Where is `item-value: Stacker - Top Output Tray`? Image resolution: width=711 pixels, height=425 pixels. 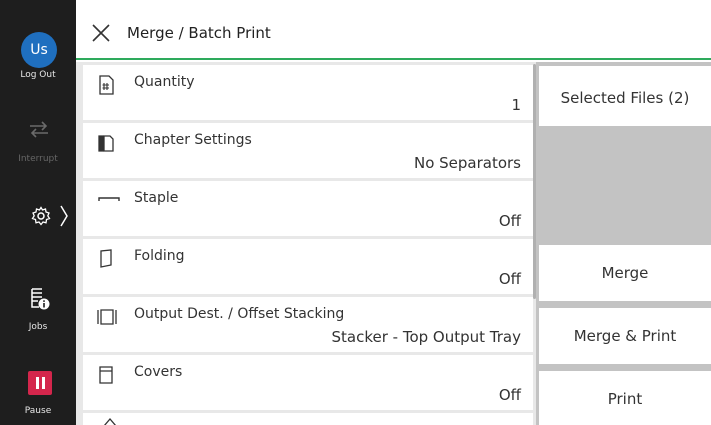 item-value: Stacker - Top Output Tray is located at coordinates (426, 337).